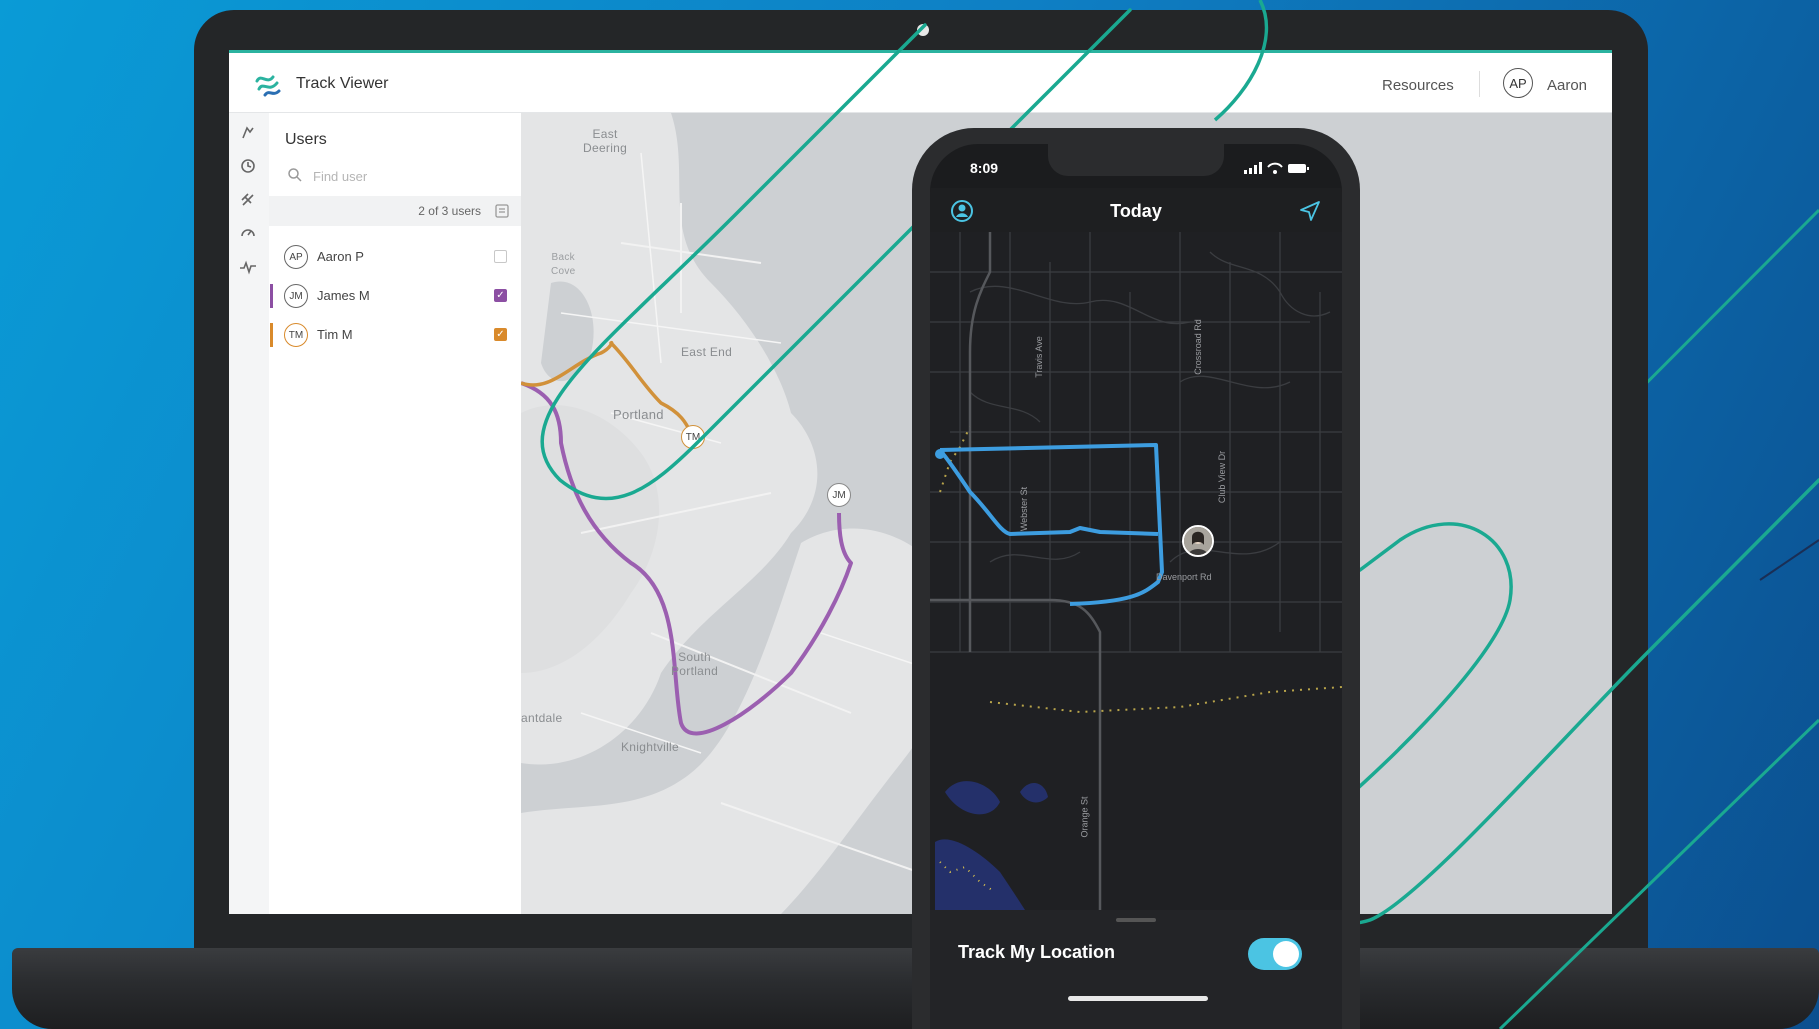  What do you see at coordinates (1197, 347) in the screenshot?
I see `street-label: Crossroad Rd` at bounding box center [1197, 347].